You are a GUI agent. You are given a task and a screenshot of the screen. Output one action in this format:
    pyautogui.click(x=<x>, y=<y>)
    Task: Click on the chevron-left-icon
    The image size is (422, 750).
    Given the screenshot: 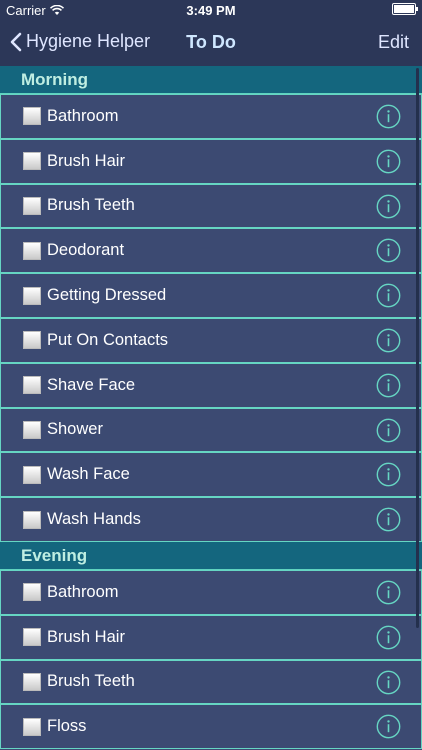 What is the action you would take?
    pyautogui.click(x=16, y=41)
    